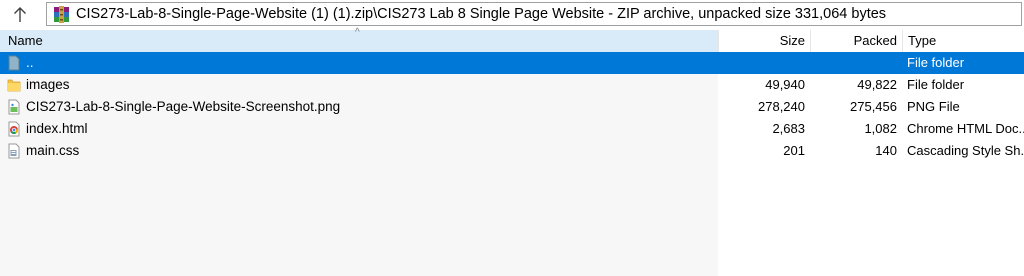 This screenshot has height=276, width=1024. What do you see at coordinates (357, 32) in the screenshot?
I see `sort-ascending-icon: ^` at bounding box center [357, 32].